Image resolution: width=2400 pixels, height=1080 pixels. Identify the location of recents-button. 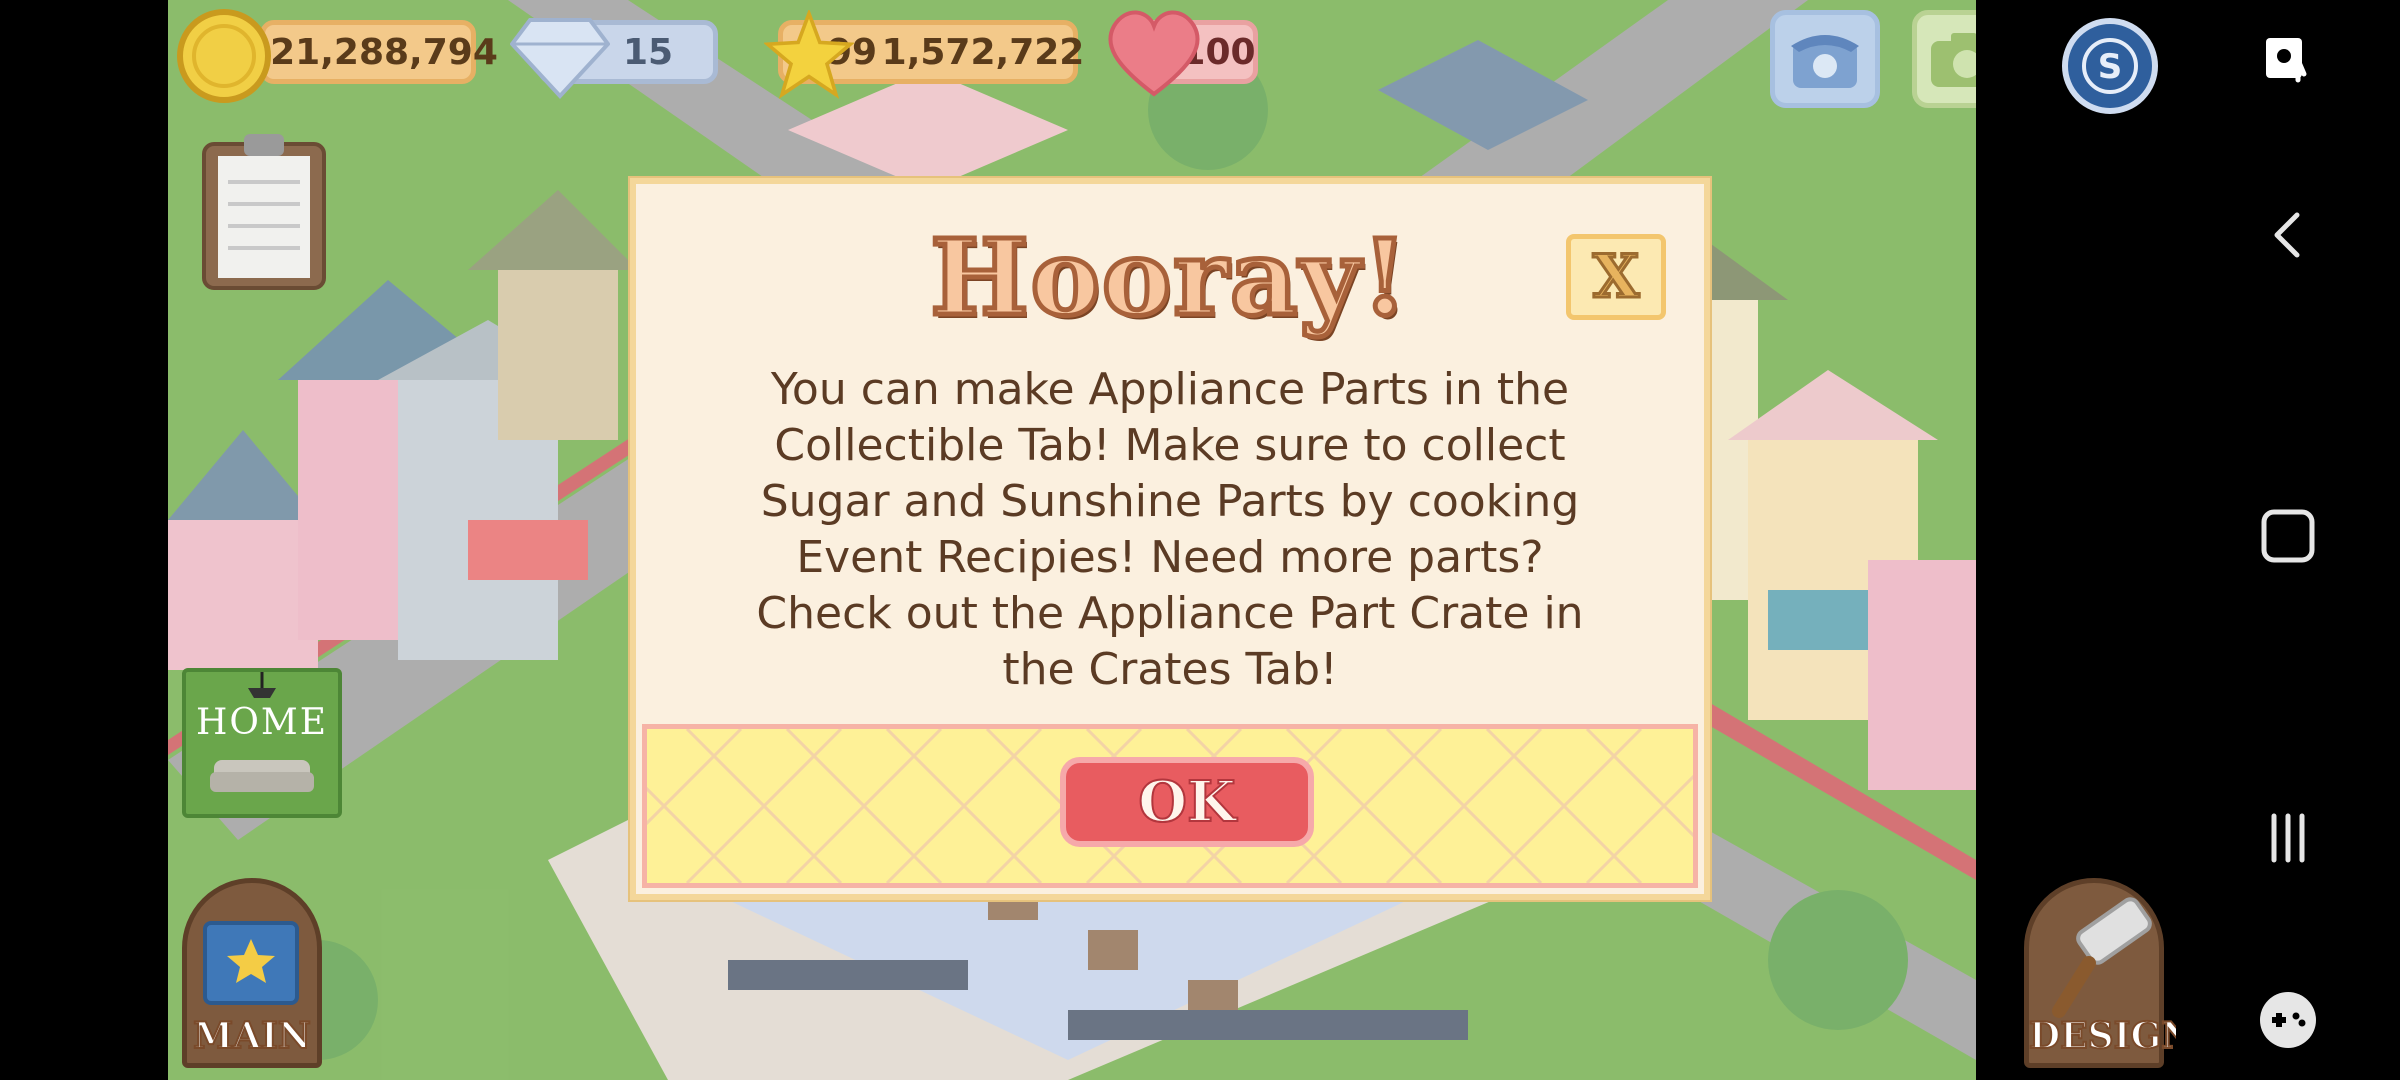
(2288, 838).